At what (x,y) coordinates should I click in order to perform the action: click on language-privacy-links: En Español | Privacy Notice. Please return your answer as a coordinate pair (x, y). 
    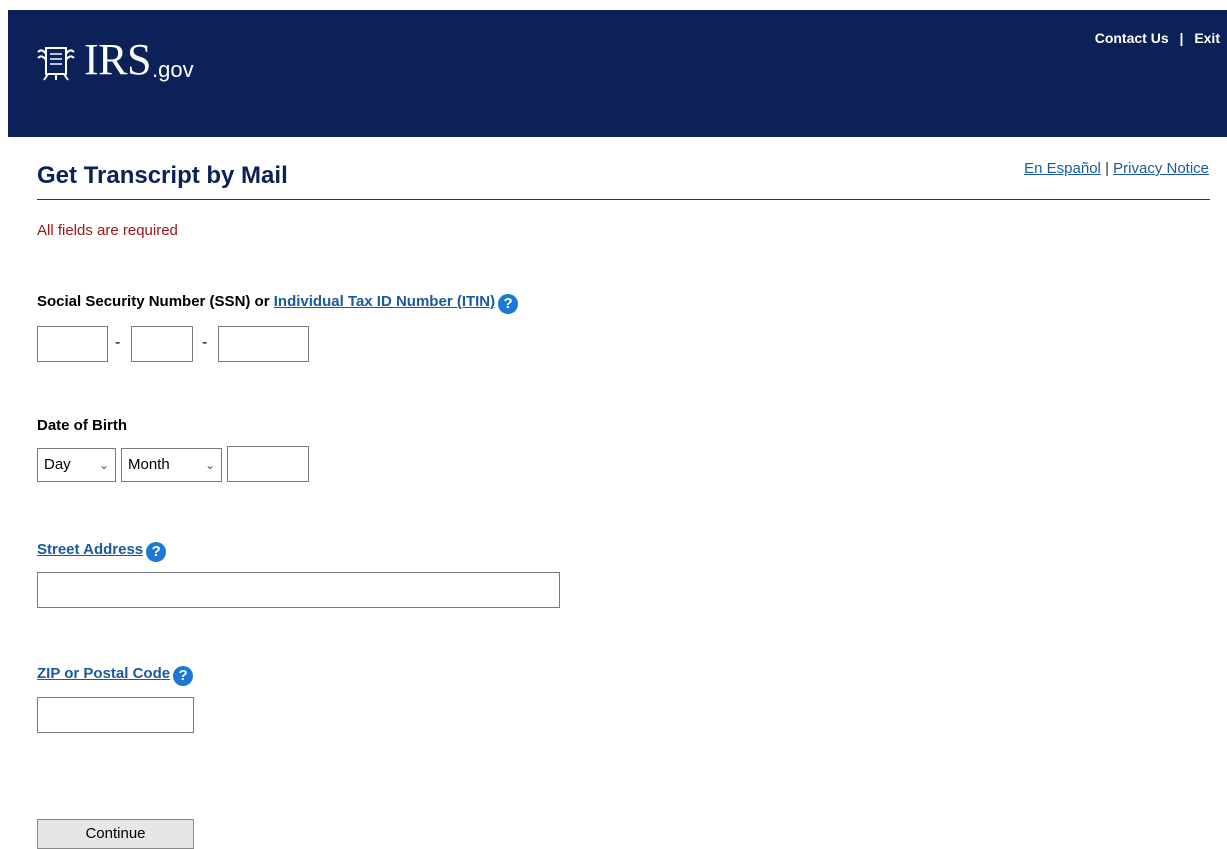
    Looking at the image, I should click on (1116, 168).